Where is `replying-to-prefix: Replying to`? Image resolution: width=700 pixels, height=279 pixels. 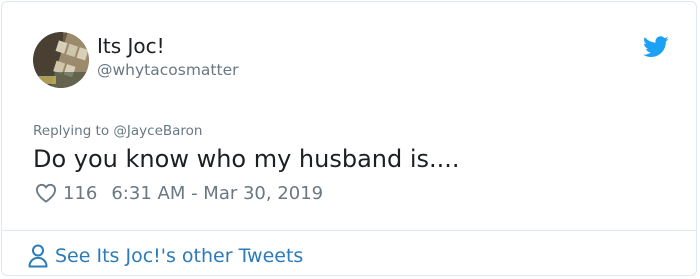
replying-to-prefix: Replying to is located at coordinates (71, 131).